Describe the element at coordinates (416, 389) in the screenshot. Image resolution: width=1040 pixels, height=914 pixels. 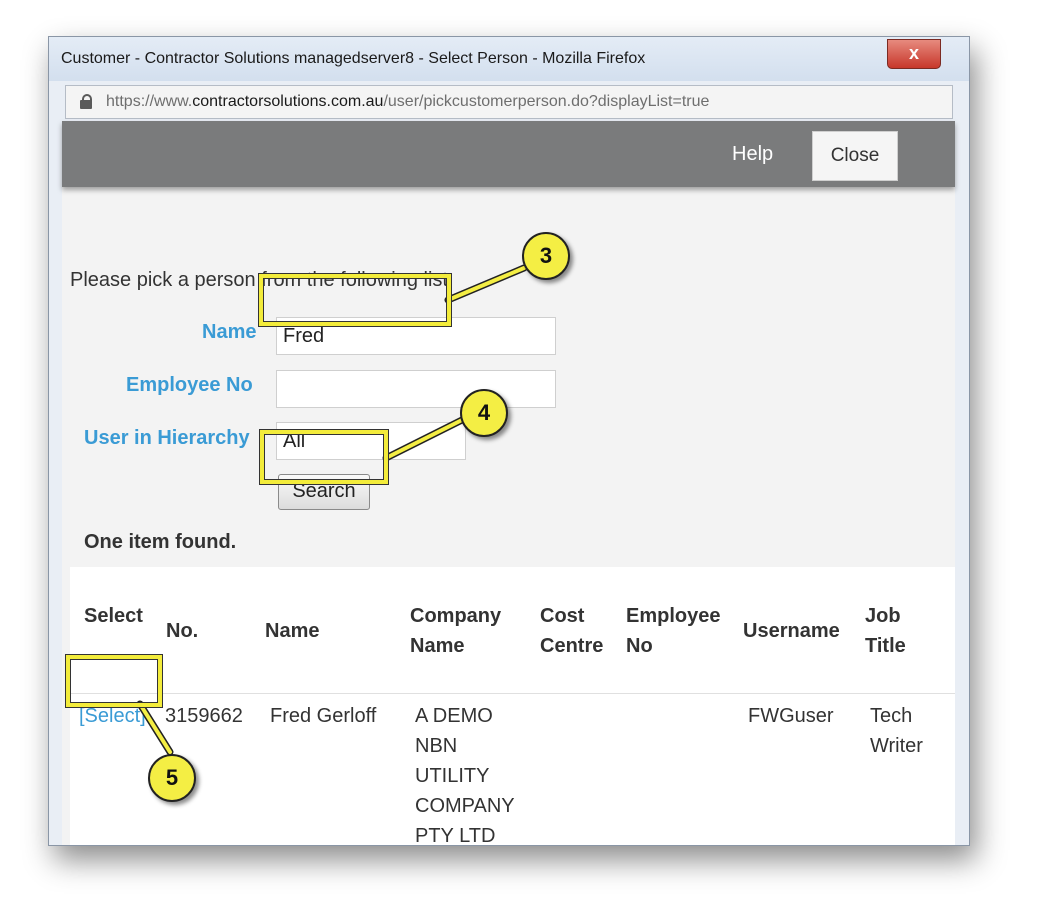
I see `employee-no-input` at that location.